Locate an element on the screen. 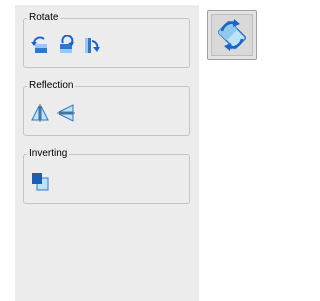  rotate-tool-button is located at coordinates (232, 35).